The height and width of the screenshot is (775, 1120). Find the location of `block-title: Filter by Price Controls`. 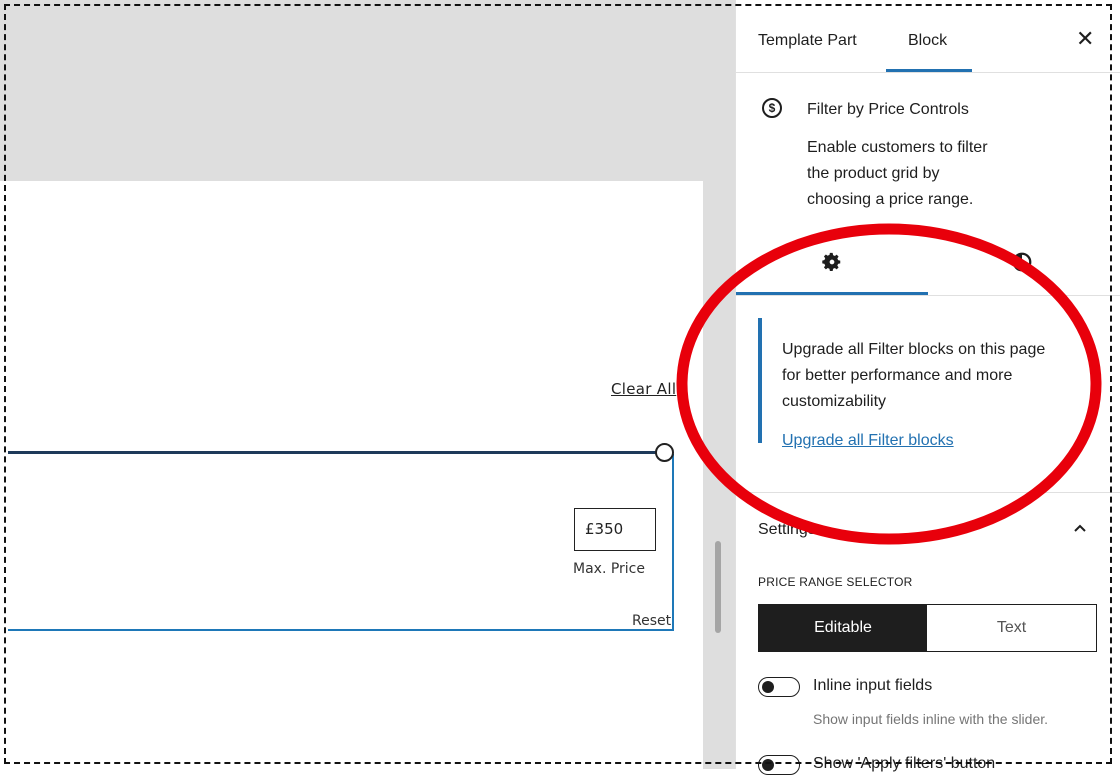

block-title: Filter by Price Controls is located at coordinates (888, 109).